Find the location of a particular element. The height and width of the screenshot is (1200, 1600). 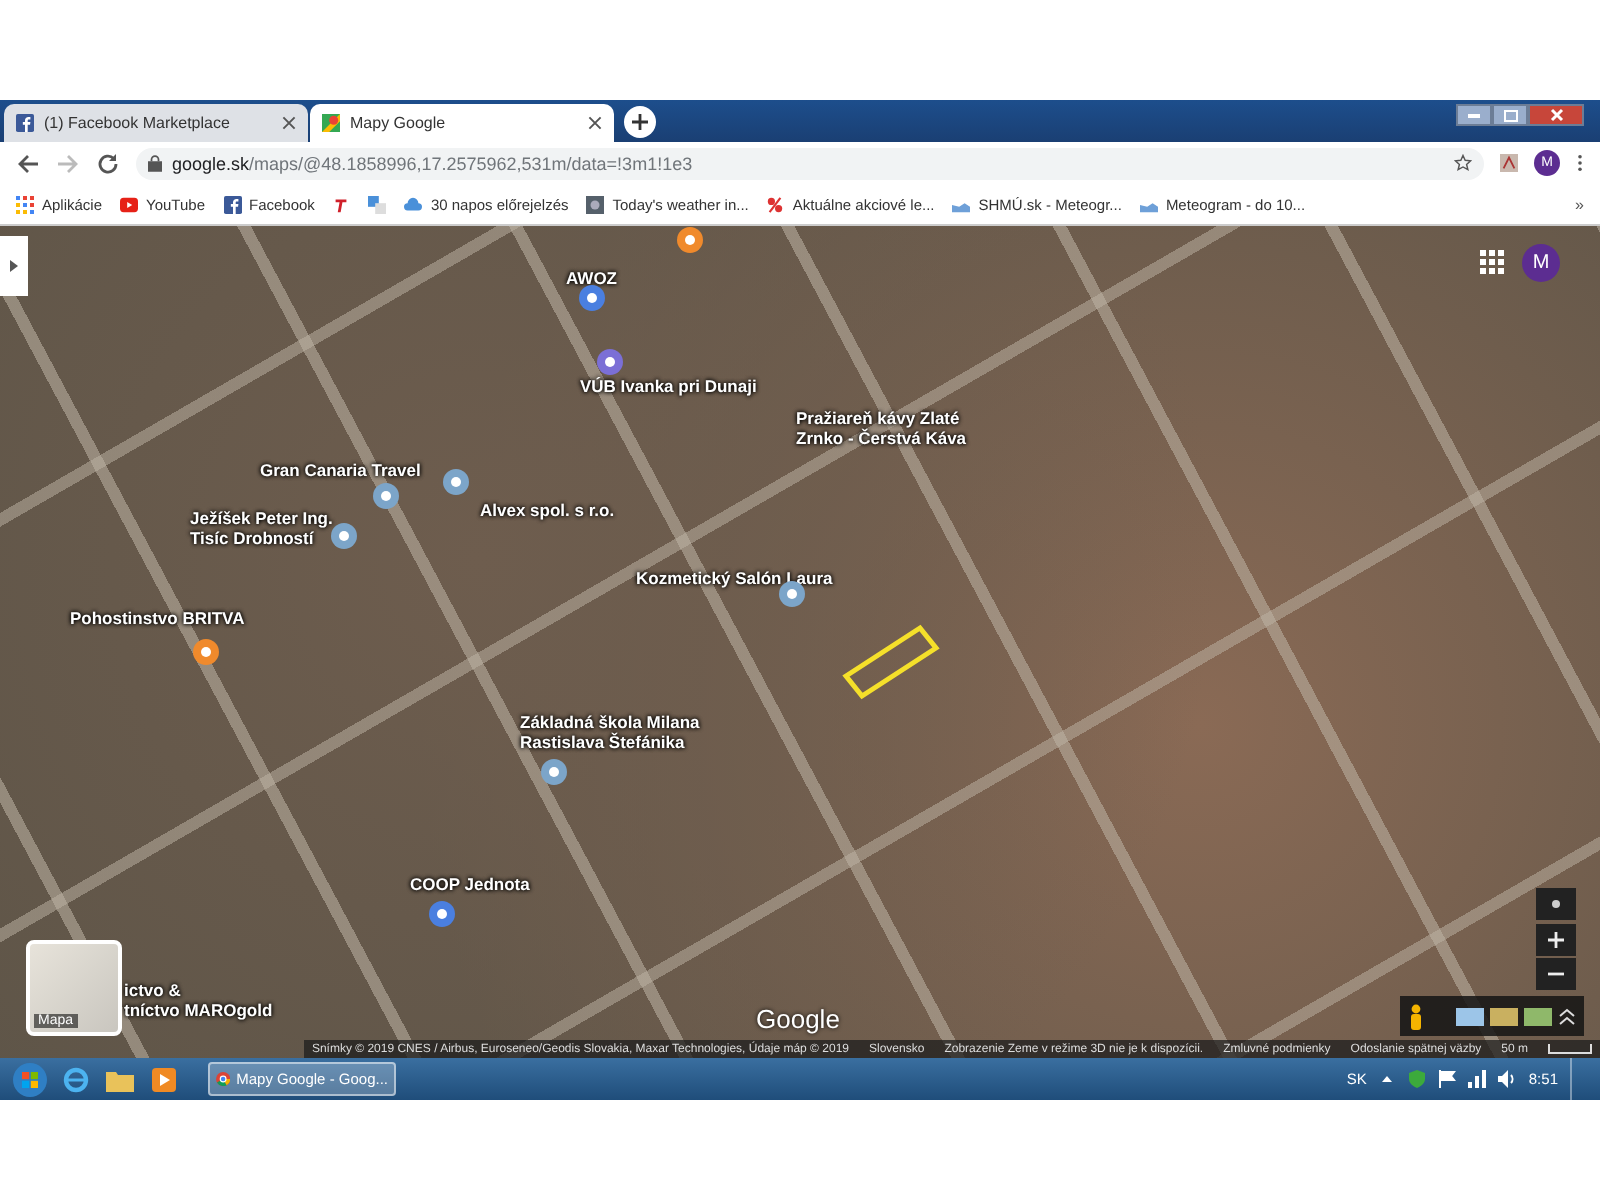

place-label: Pohostinstvo BRITVA is located at coordinates (157, 620).